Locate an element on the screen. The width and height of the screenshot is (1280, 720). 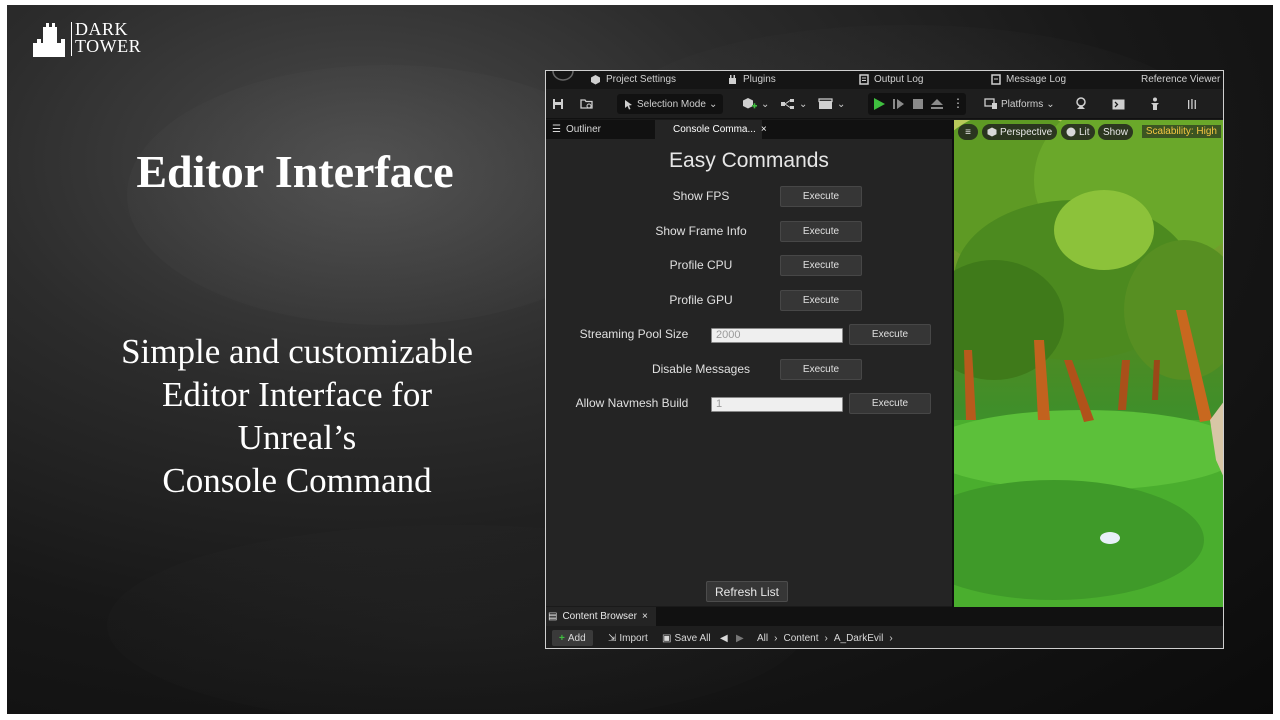
stop-icon is located at coordinates (918, 104).